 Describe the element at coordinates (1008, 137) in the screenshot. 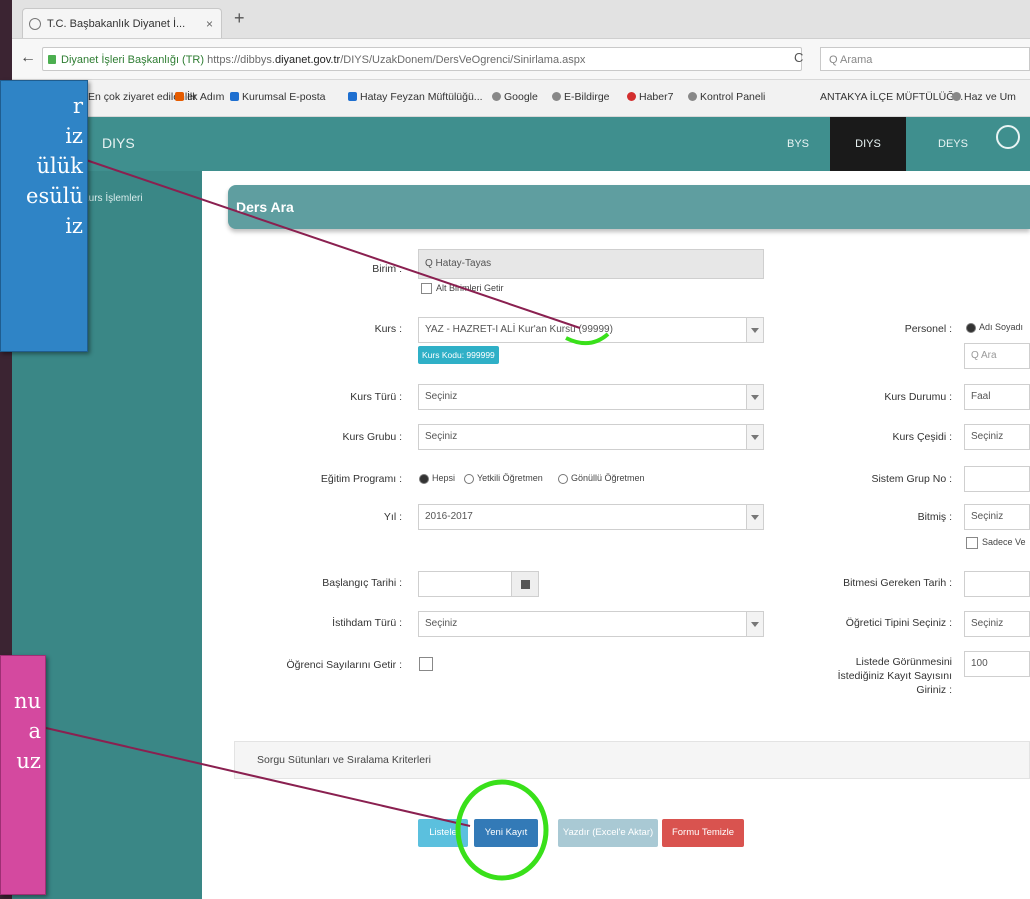

I see `user-icon` at that location.